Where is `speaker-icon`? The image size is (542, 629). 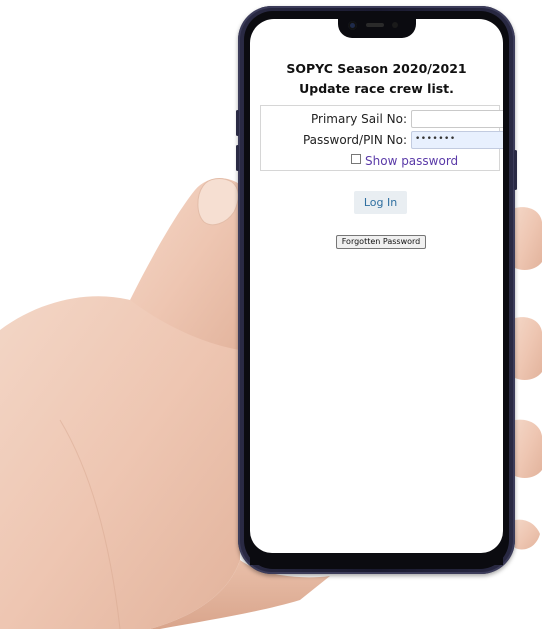 speaker-icon is located at coordinates (375, 25).